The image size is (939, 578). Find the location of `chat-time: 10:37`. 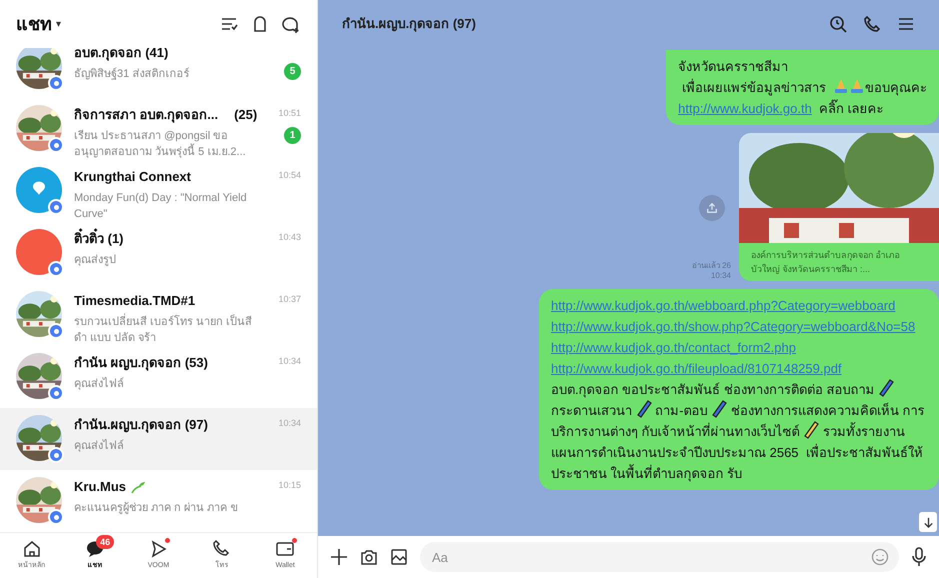

chat-time: 10:37 is located at coordinates (289, 299).